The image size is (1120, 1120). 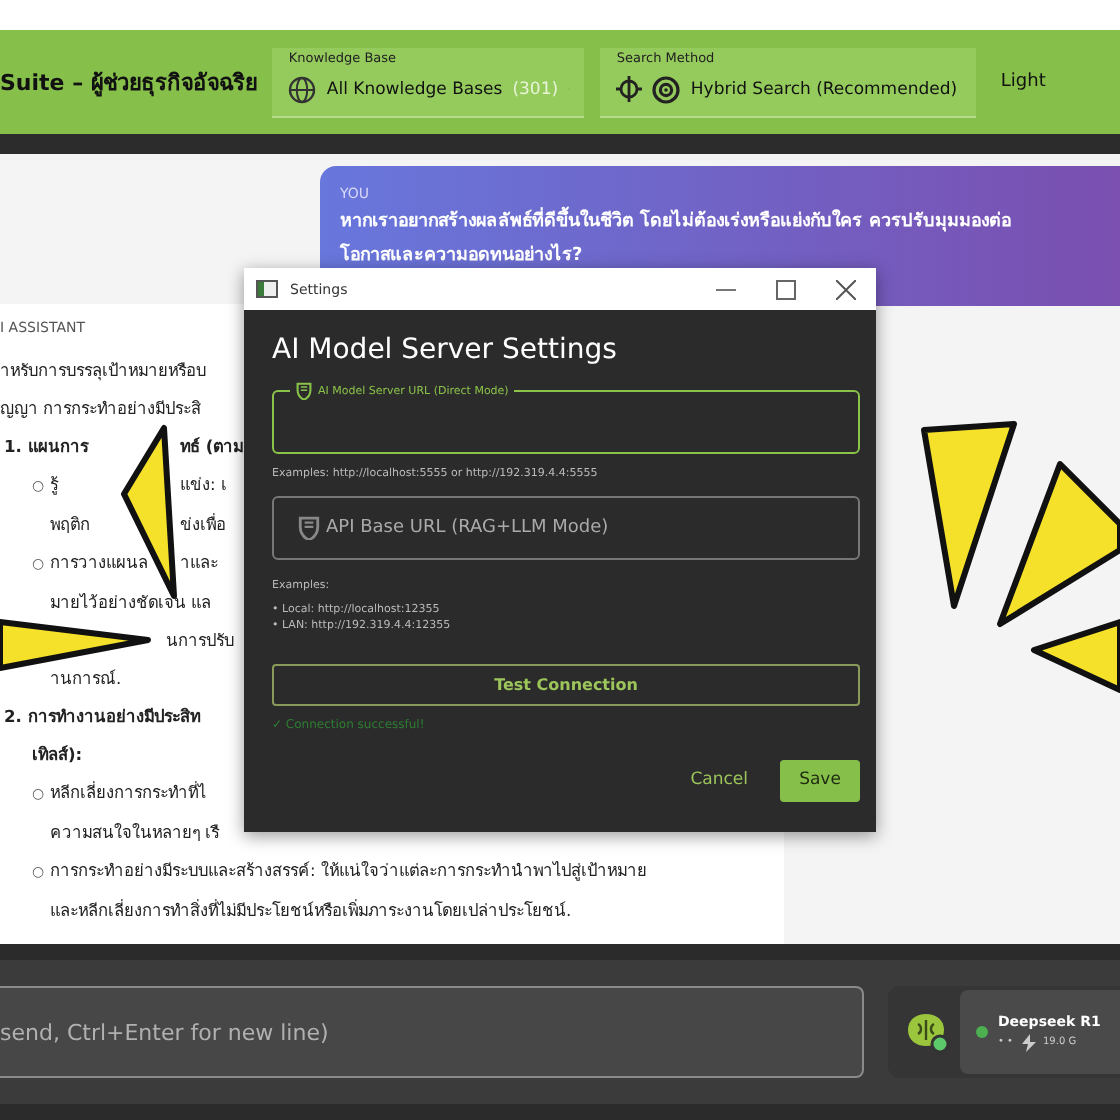 What do you see at coordinates (70, 525) in the screenshot?
I see `answer-text: พฤติก` at bounding box center [70, 525].